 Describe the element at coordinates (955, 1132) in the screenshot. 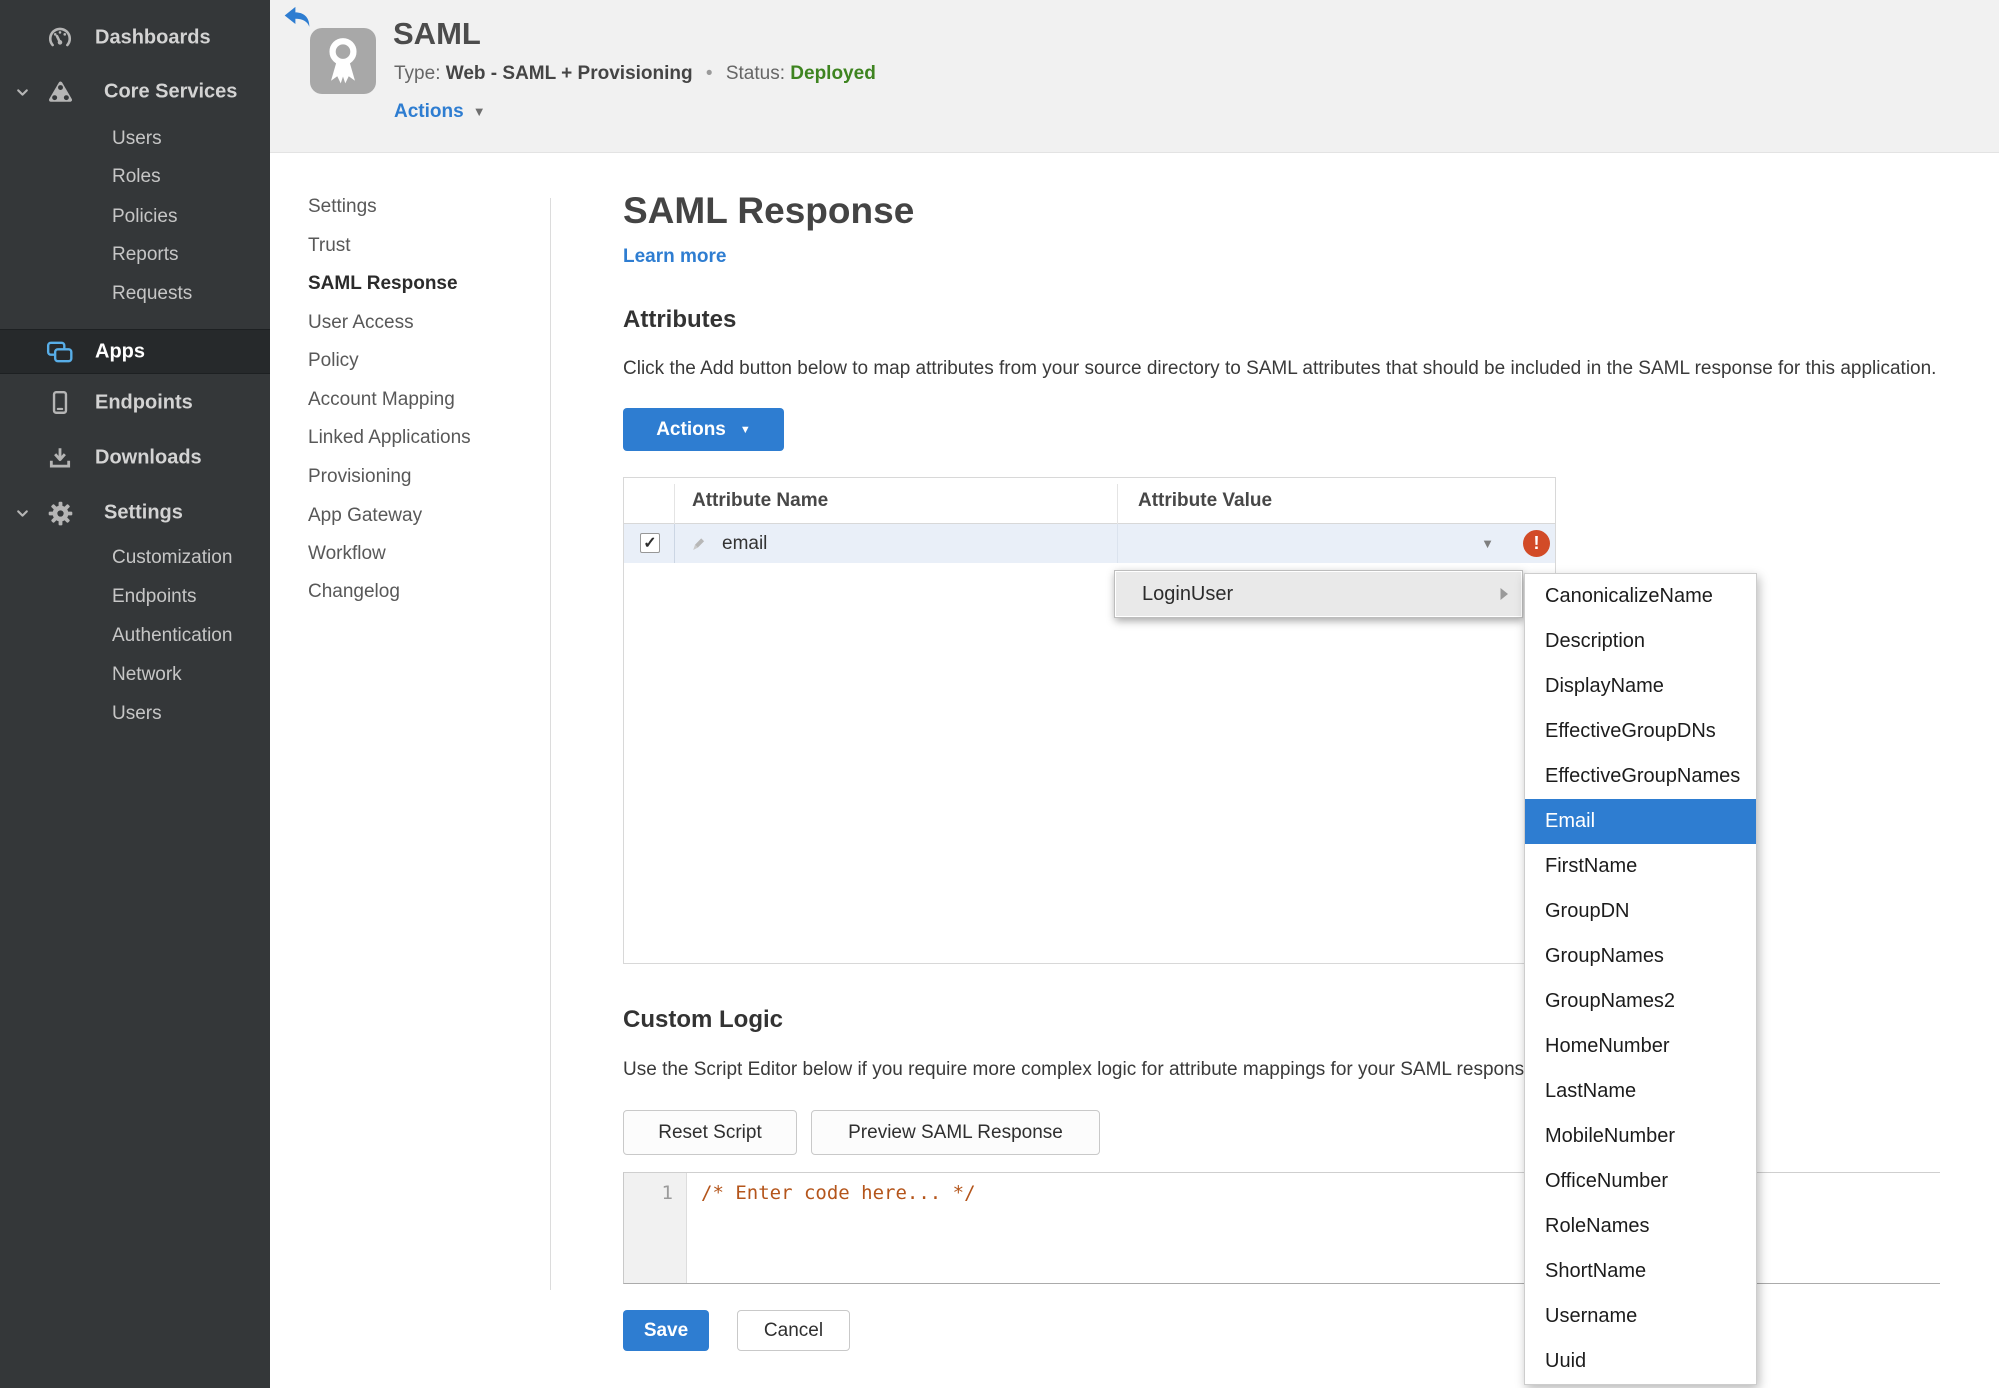

I see `preview-saml-response-button: Preview SAML Response` at that location.